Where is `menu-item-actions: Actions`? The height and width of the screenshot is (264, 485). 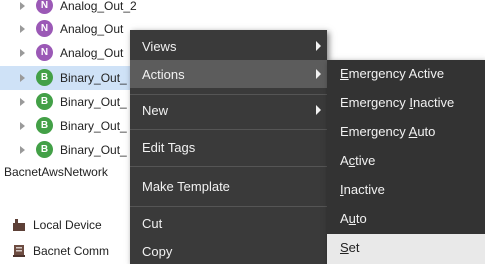
menu-item-actions: Actions is located at coordinates (228, 74).